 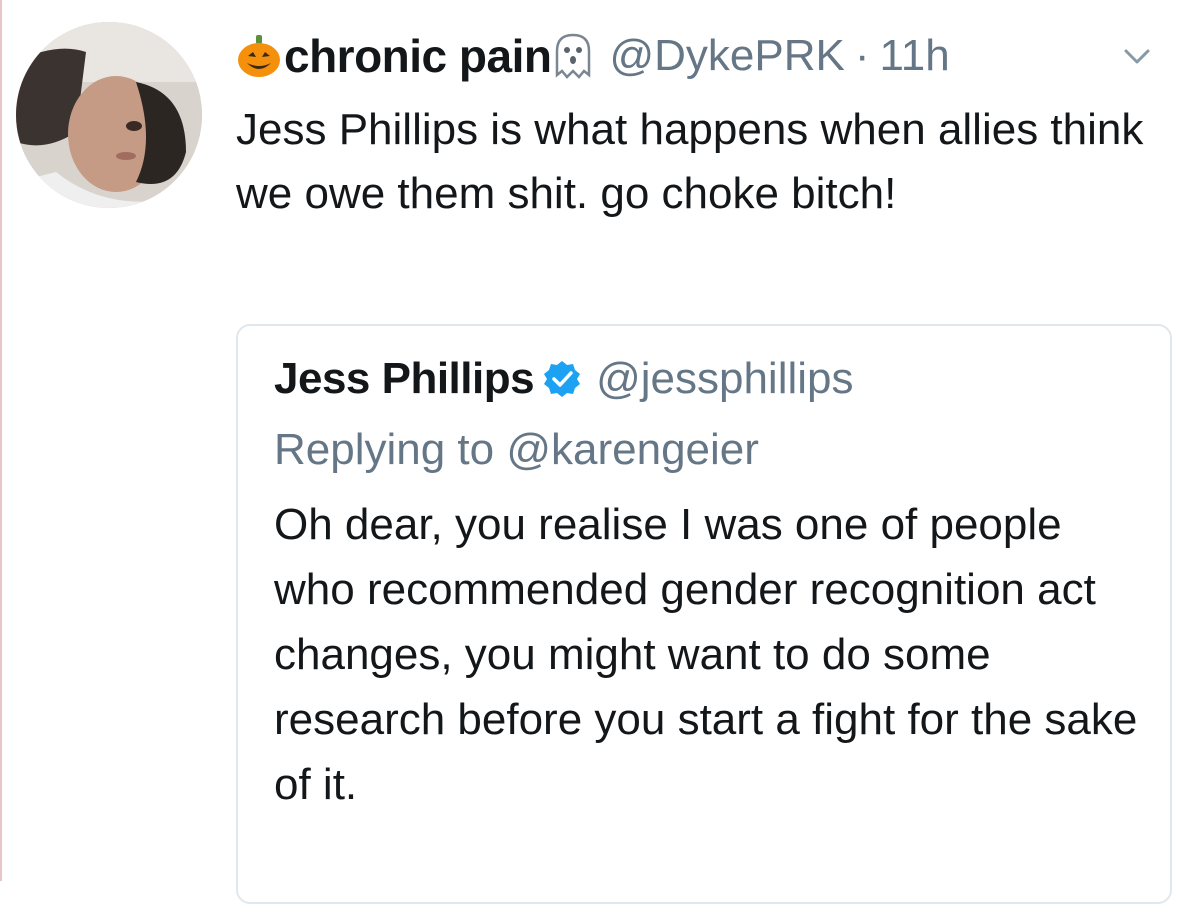 I want to click on replying-to-label: Replying to @karengeier, so click(x=516, y=449).